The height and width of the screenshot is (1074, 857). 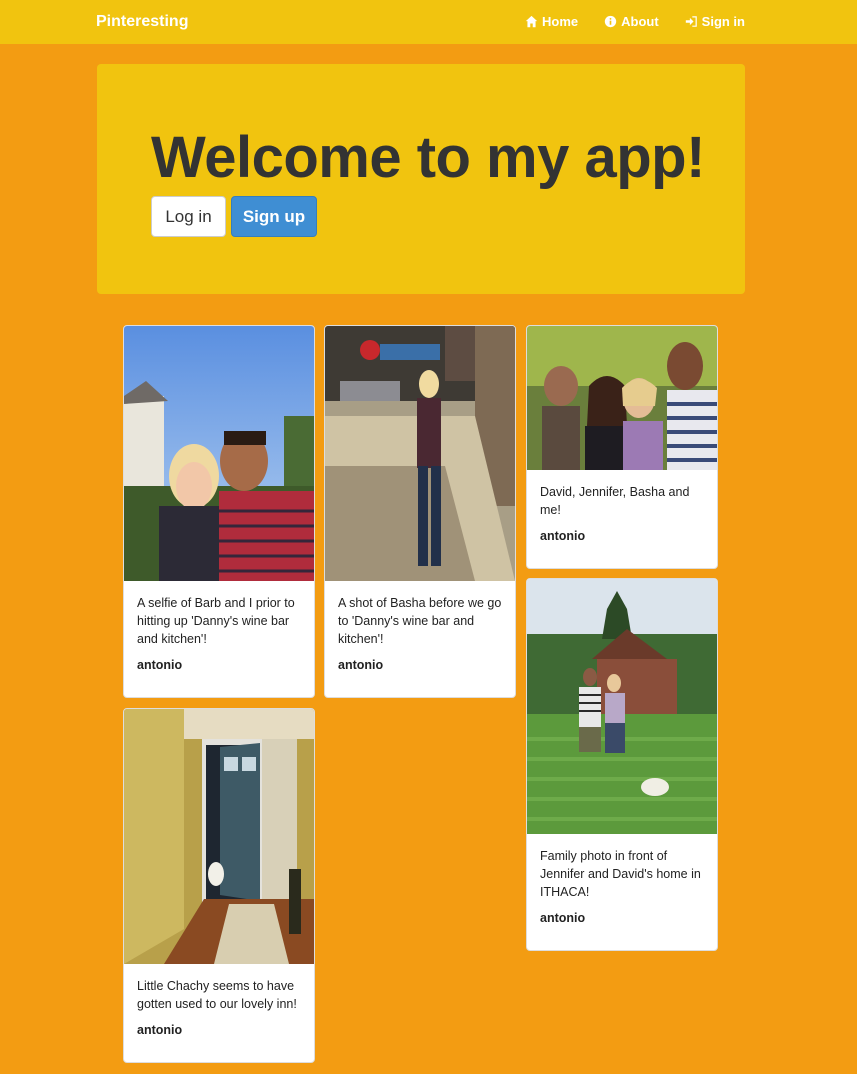 I want to click on nav-about-label: About, so click(x=640, y=21).